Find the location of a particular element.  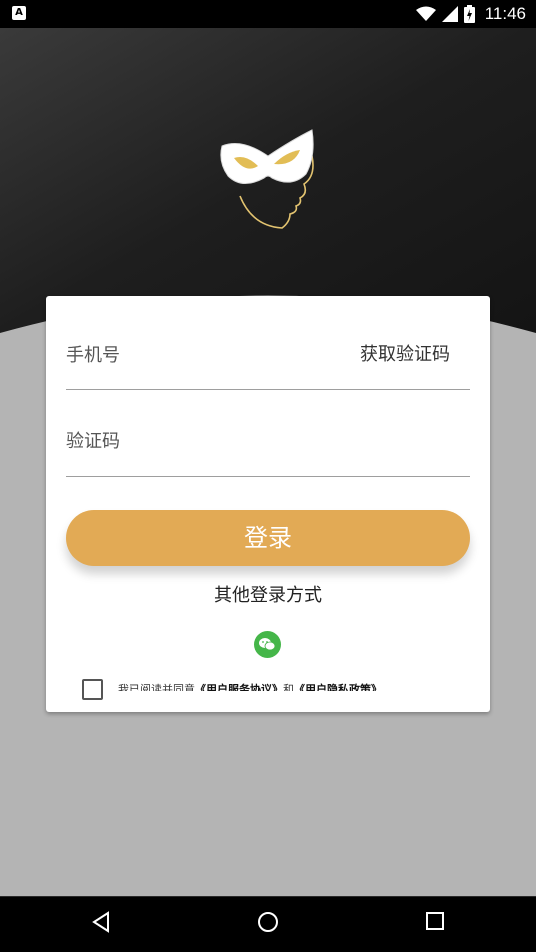

battery-icon is located at coordinates (469, 14).